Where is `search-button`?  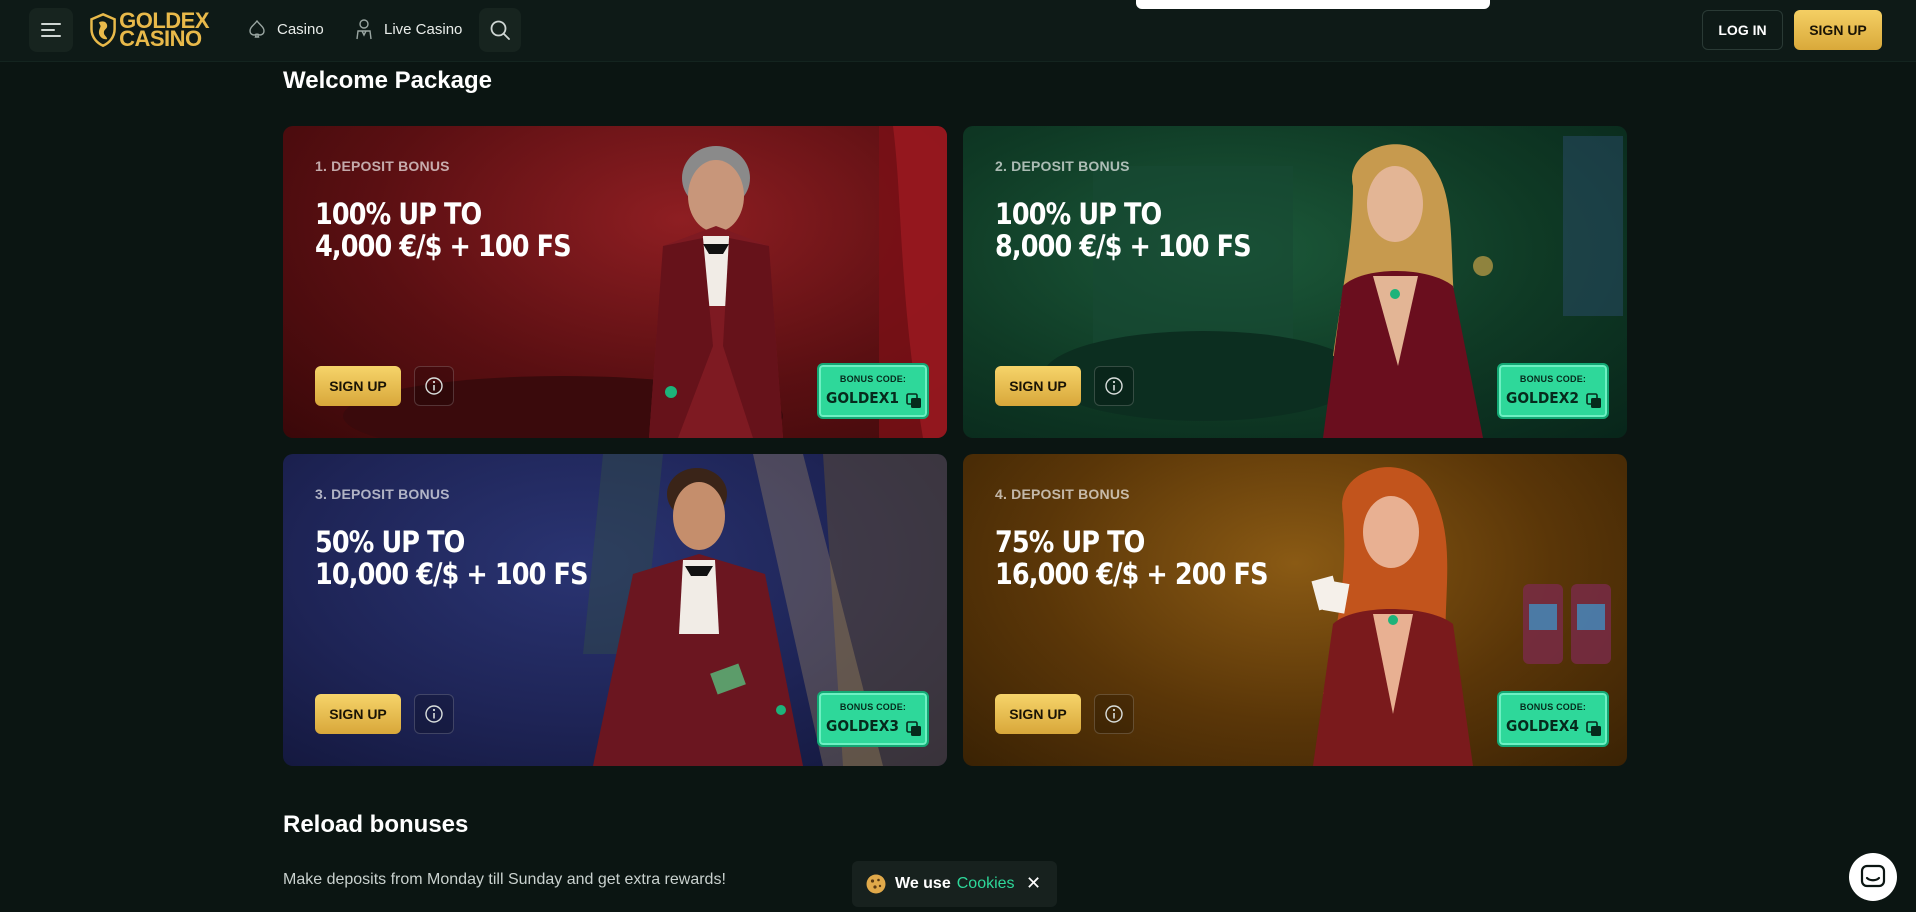
search-button is located at coordinates (500, 30).